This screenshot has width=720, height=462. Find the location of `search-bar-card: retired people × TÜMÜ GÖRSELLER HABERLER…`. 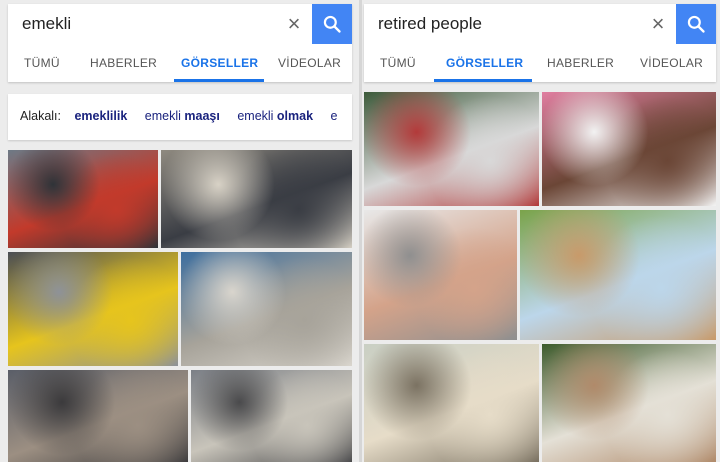

search-bar-card: retired people × TÜMÜ GÖRSELLER HABERLER… is located at coordinates (540, 43).